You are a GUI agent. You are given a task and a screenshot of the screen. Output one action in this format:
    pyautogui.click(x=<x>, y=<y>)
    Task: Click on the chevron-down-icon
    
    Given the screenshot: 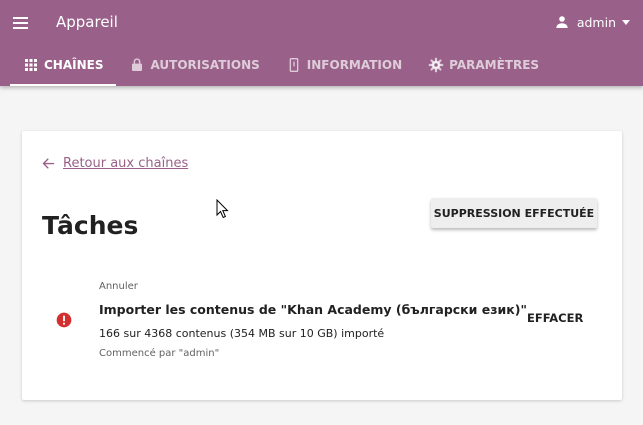 What is the action you would take?
    pyautogui.click(x=626, y=22)
    